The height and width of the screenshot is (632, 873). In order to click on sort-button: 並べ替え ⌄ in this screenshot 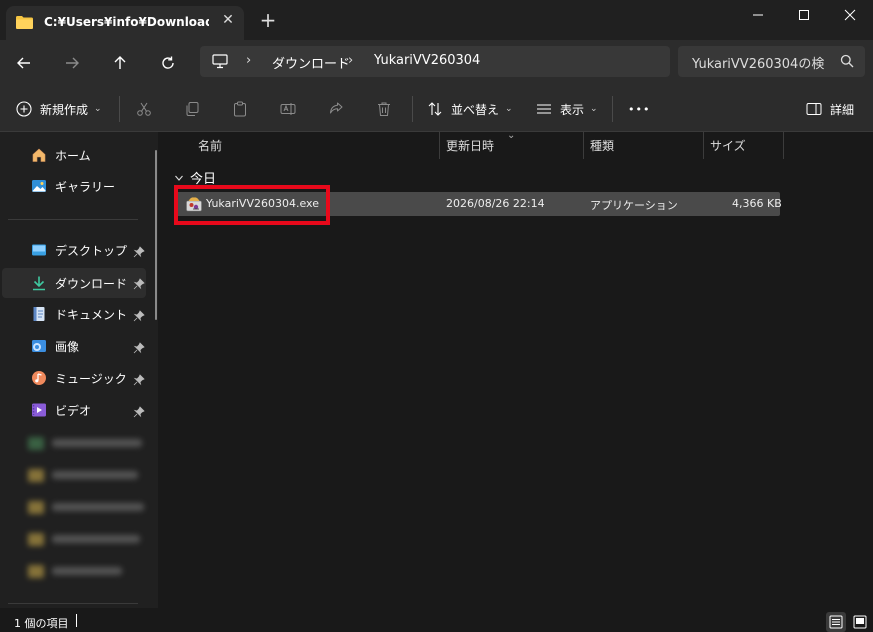, I will do `click(470, 109)`.